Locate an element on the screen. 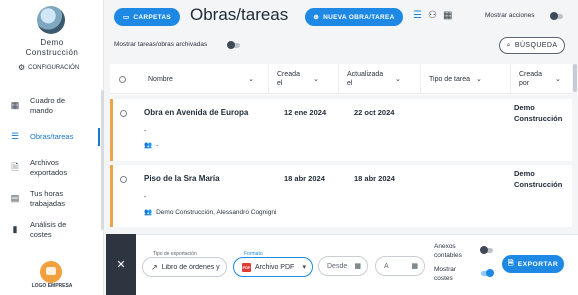 The image size is (578, 295). sidebar-scrollbar is located at coordinates (102, 160).